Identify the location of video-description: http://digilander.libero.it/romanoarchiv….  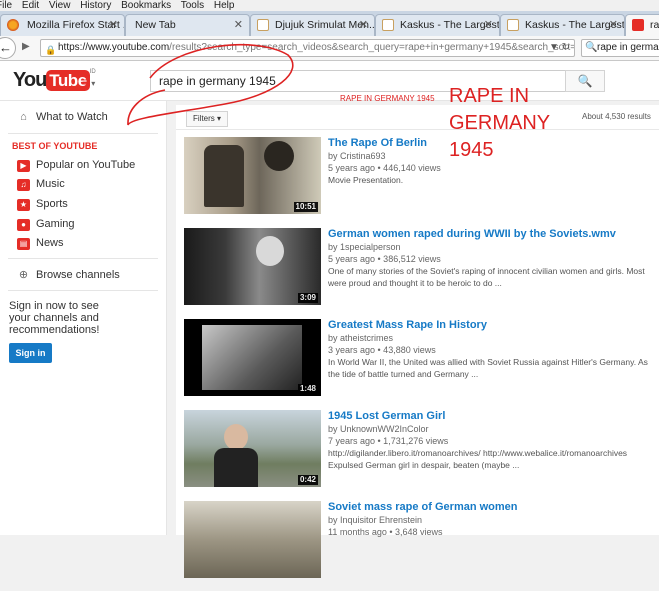
(478, 459).